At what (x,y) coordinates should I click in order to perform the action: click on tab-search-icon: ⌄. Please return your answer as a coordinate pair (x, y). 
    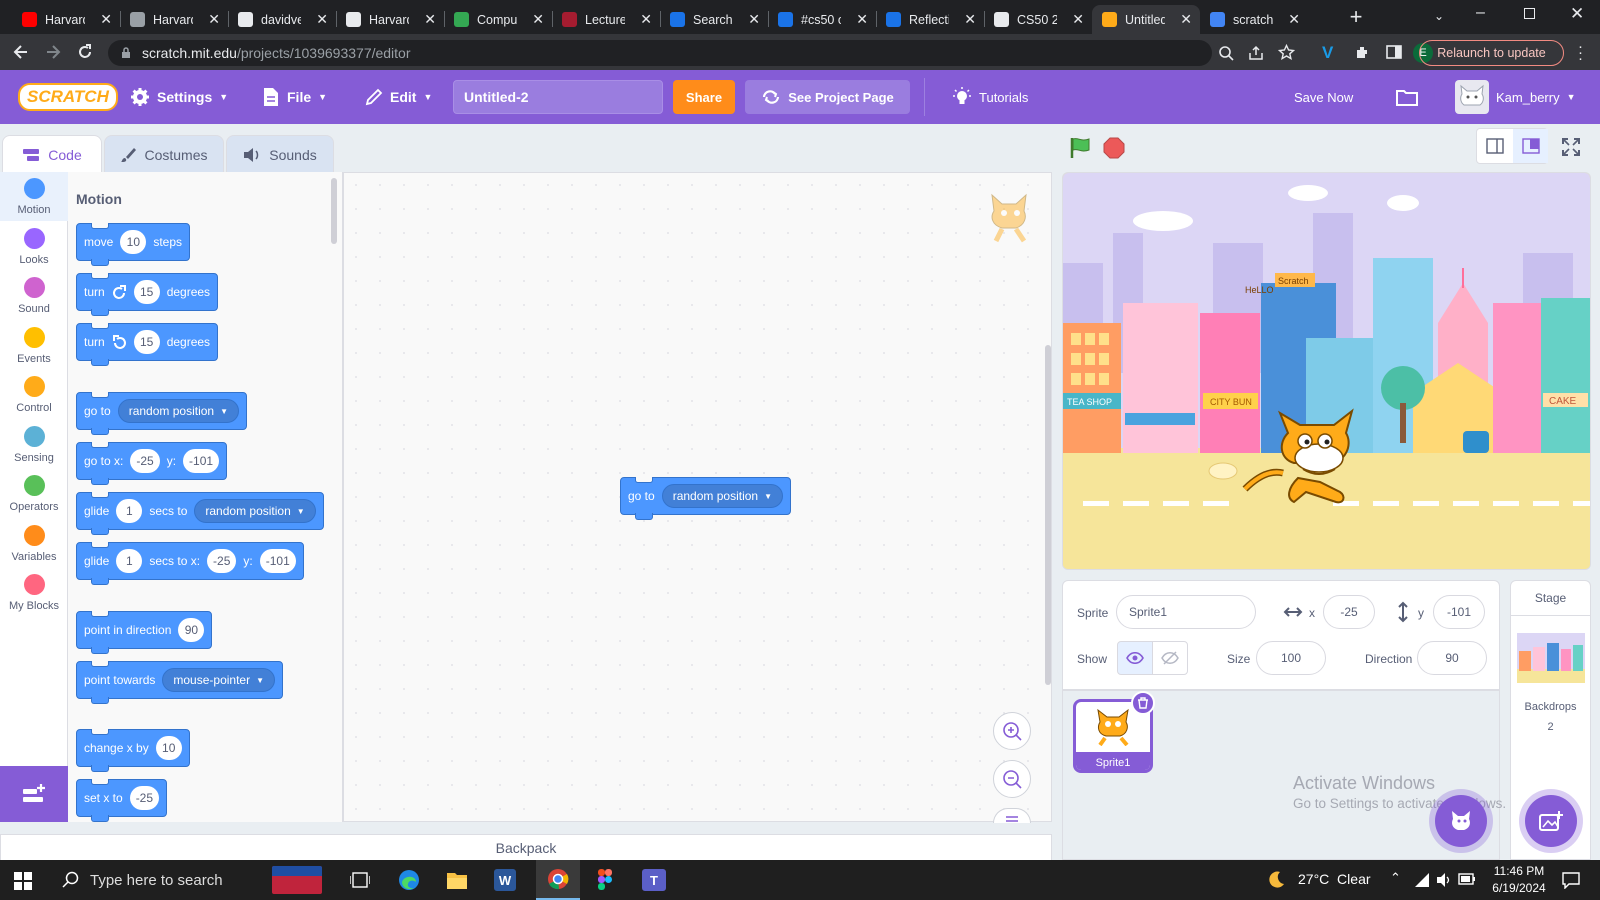
    Looking at the image, I should click on (1439, 16).